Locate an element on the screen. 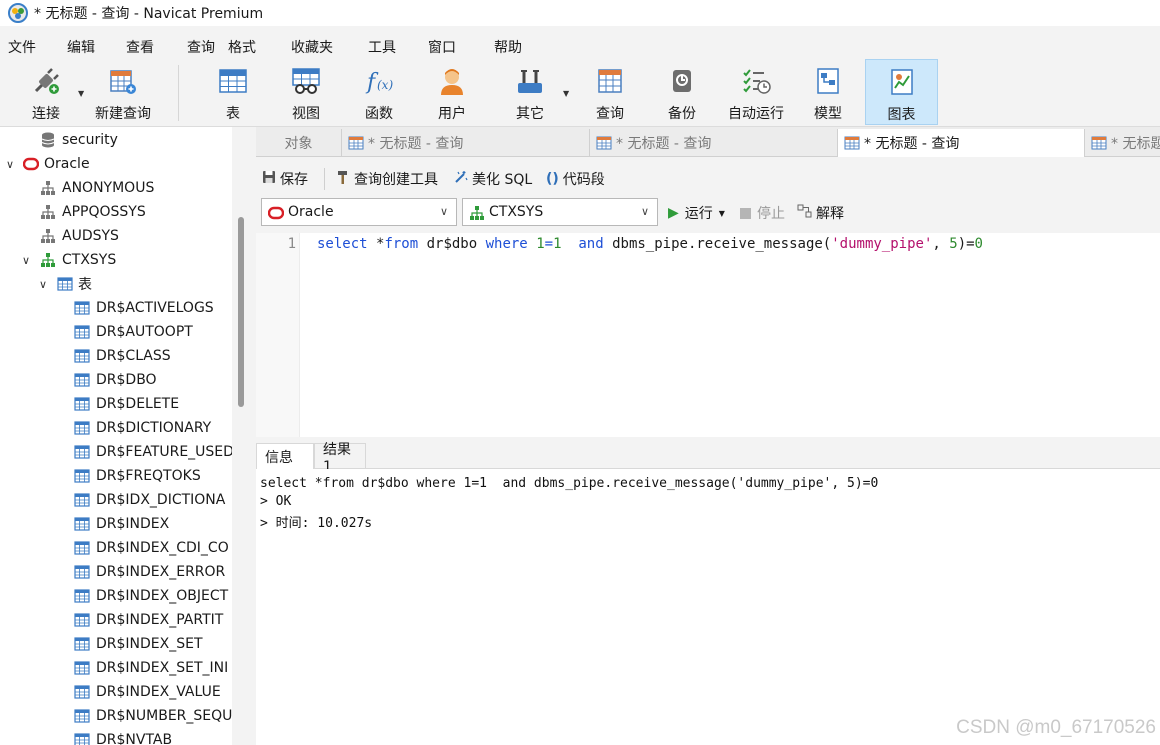 This screenshot has height=745, width=1160. function-button: f (x) 函数 is located at coordinates (379, 92).